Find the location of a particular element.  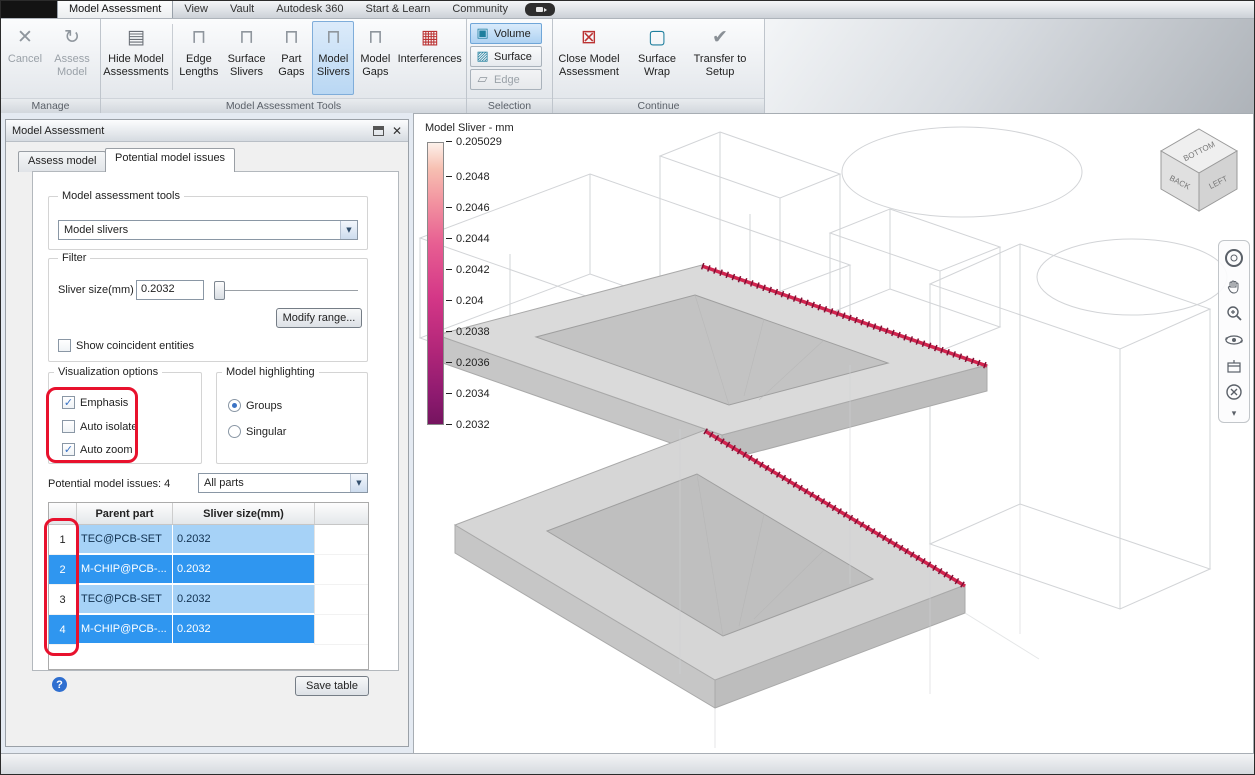

legend-tick: 0.2032 is located at coordinates (468, 424).